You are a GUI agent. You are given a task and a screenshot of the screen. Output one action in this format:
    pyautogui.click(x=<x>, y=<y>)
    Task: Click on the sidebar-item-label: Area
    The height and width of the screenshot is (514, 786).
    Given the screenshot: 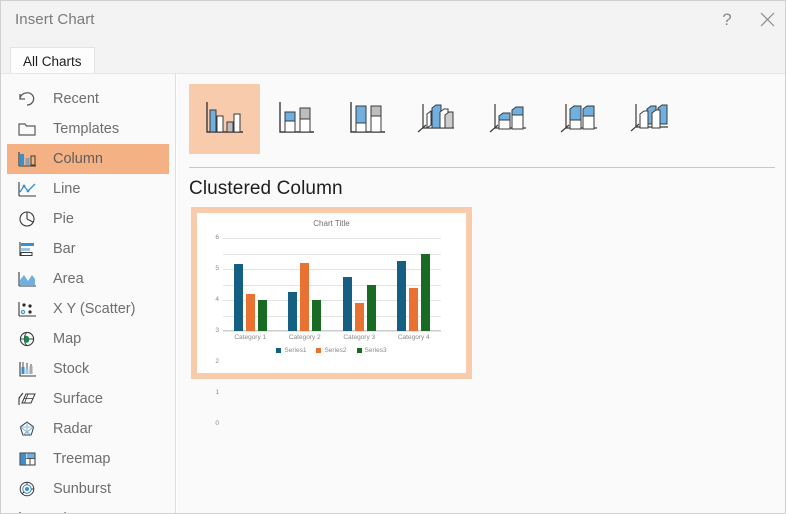 What is the action you would take?
    pyautogui.click(x=68, y=279)
    